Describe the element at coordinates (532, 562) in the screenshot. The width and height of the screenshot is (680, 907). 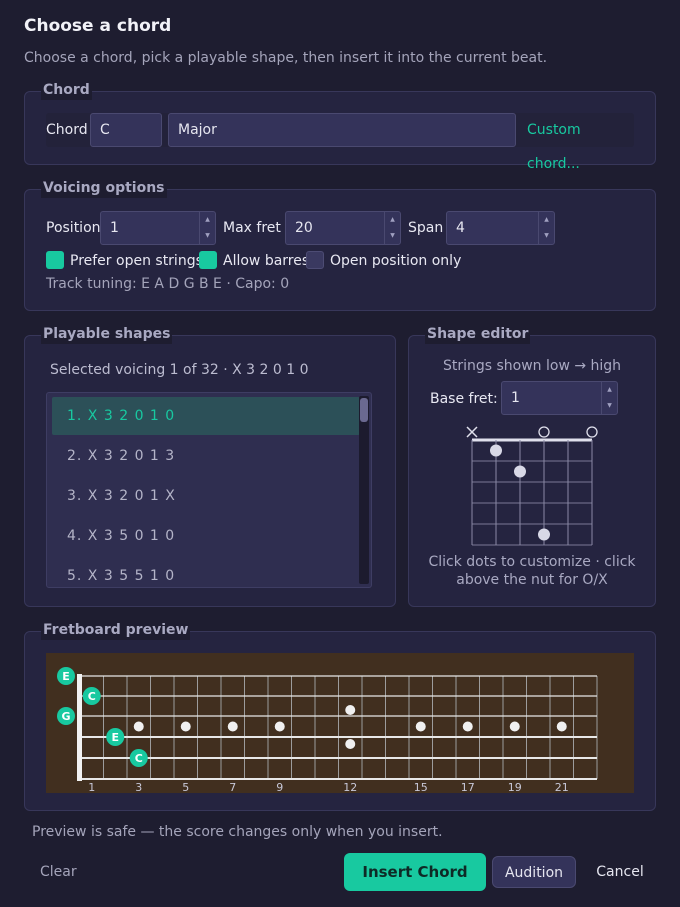
I see `editor-help-line1: Click dots to customize · click` at that location.